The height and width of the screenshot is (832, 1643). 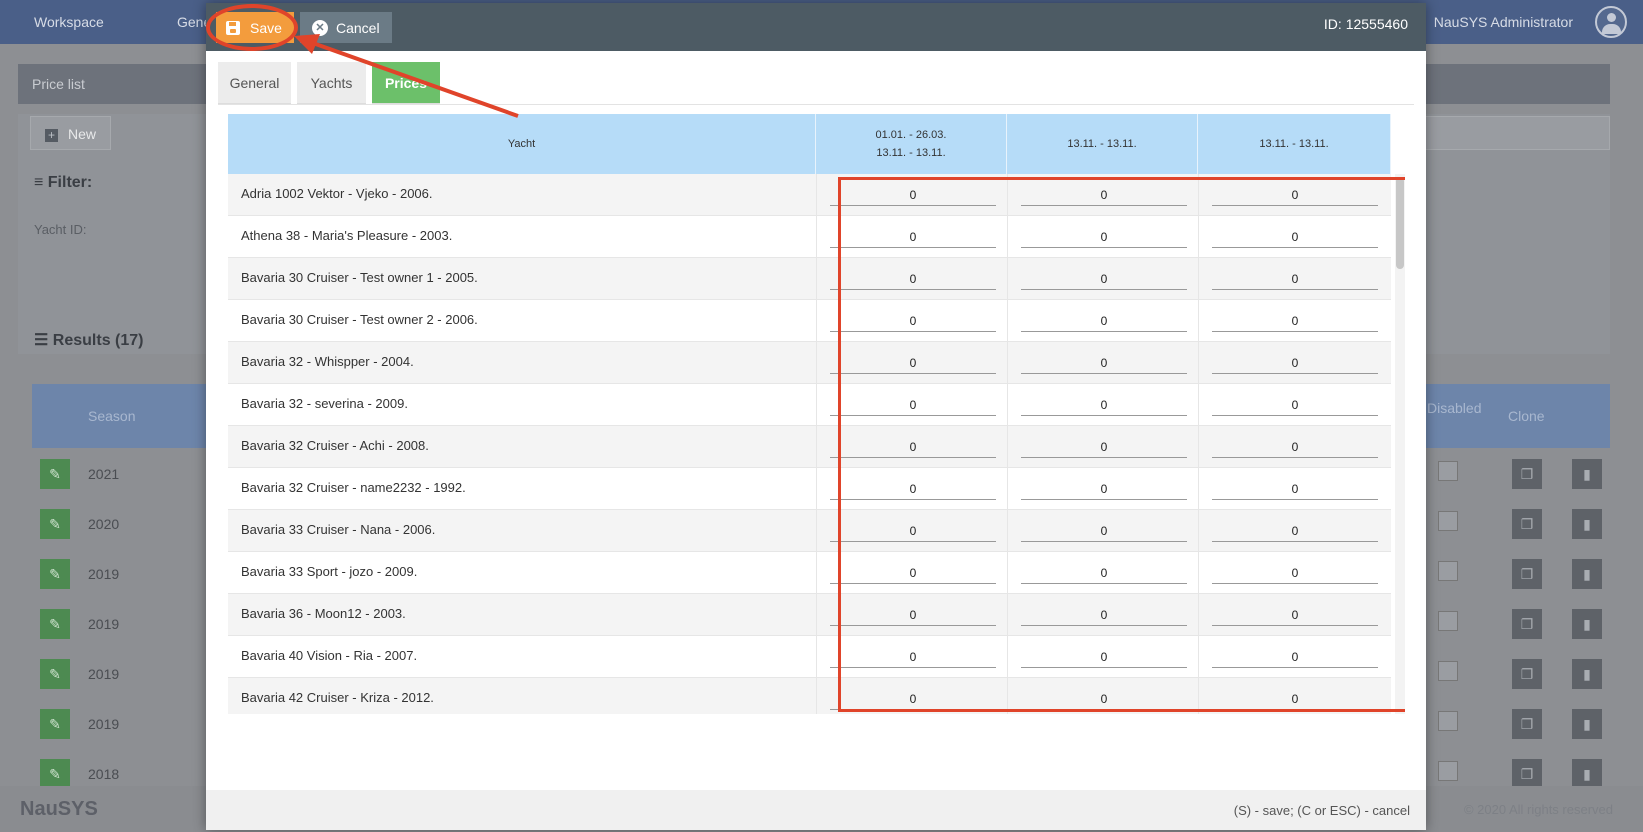 I want to click on scrollbar-thumb, so click(x=1400, y=223).